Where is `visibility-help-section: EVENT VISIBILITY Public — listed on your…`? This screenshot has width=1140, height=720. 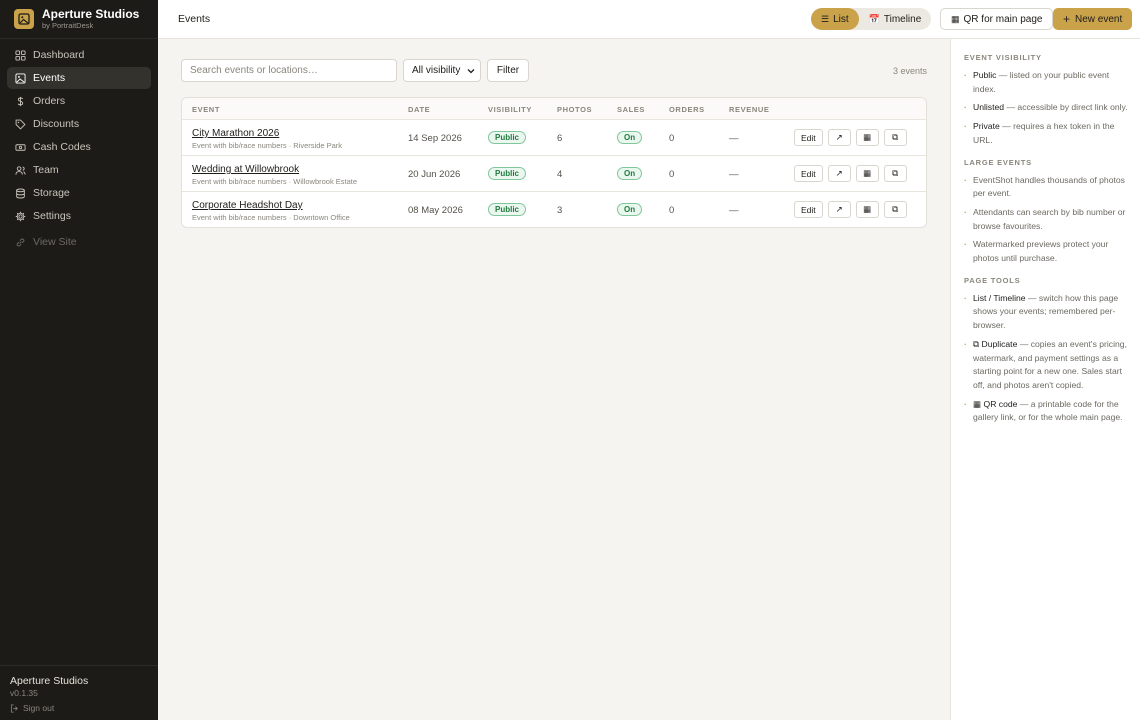 visibility-help-section: EVENT VISIBILITY Public — listed on your… is located at coordinates (1049, 100).